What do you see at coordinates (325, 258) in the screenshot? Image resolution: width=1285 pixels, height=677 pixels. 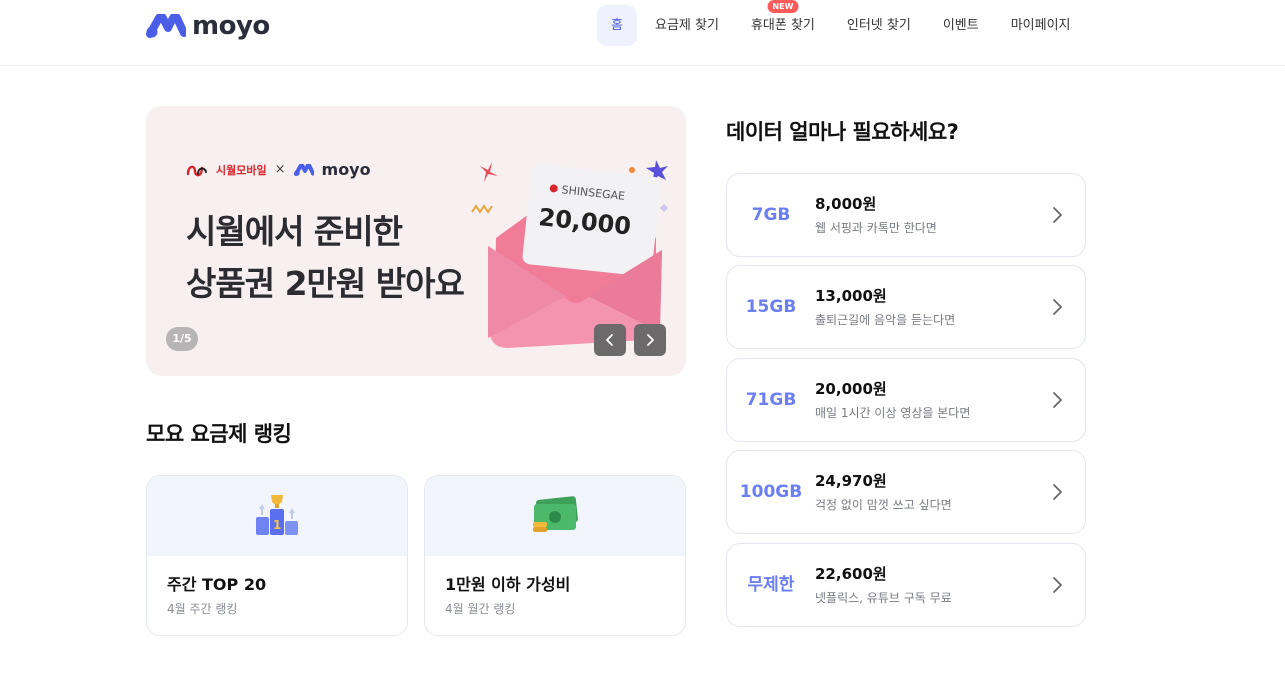 I see `banner-title: 시월에서 준비한 상품권 2만원 받아요` at bounding box center [325, 258].